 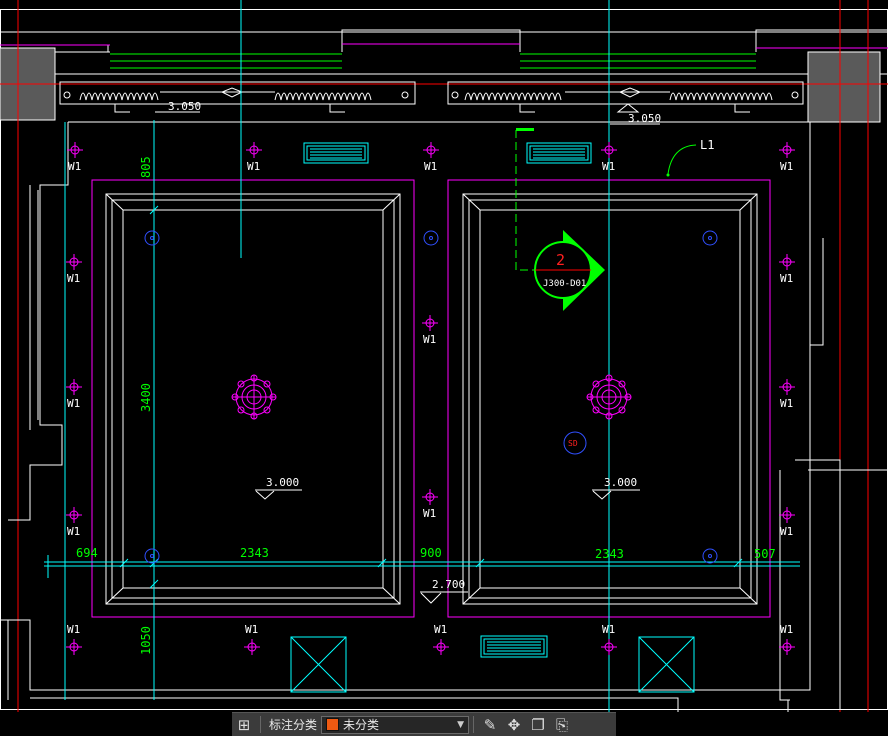 I want to click on magenta-top-lines, so click(x=444, y=46).